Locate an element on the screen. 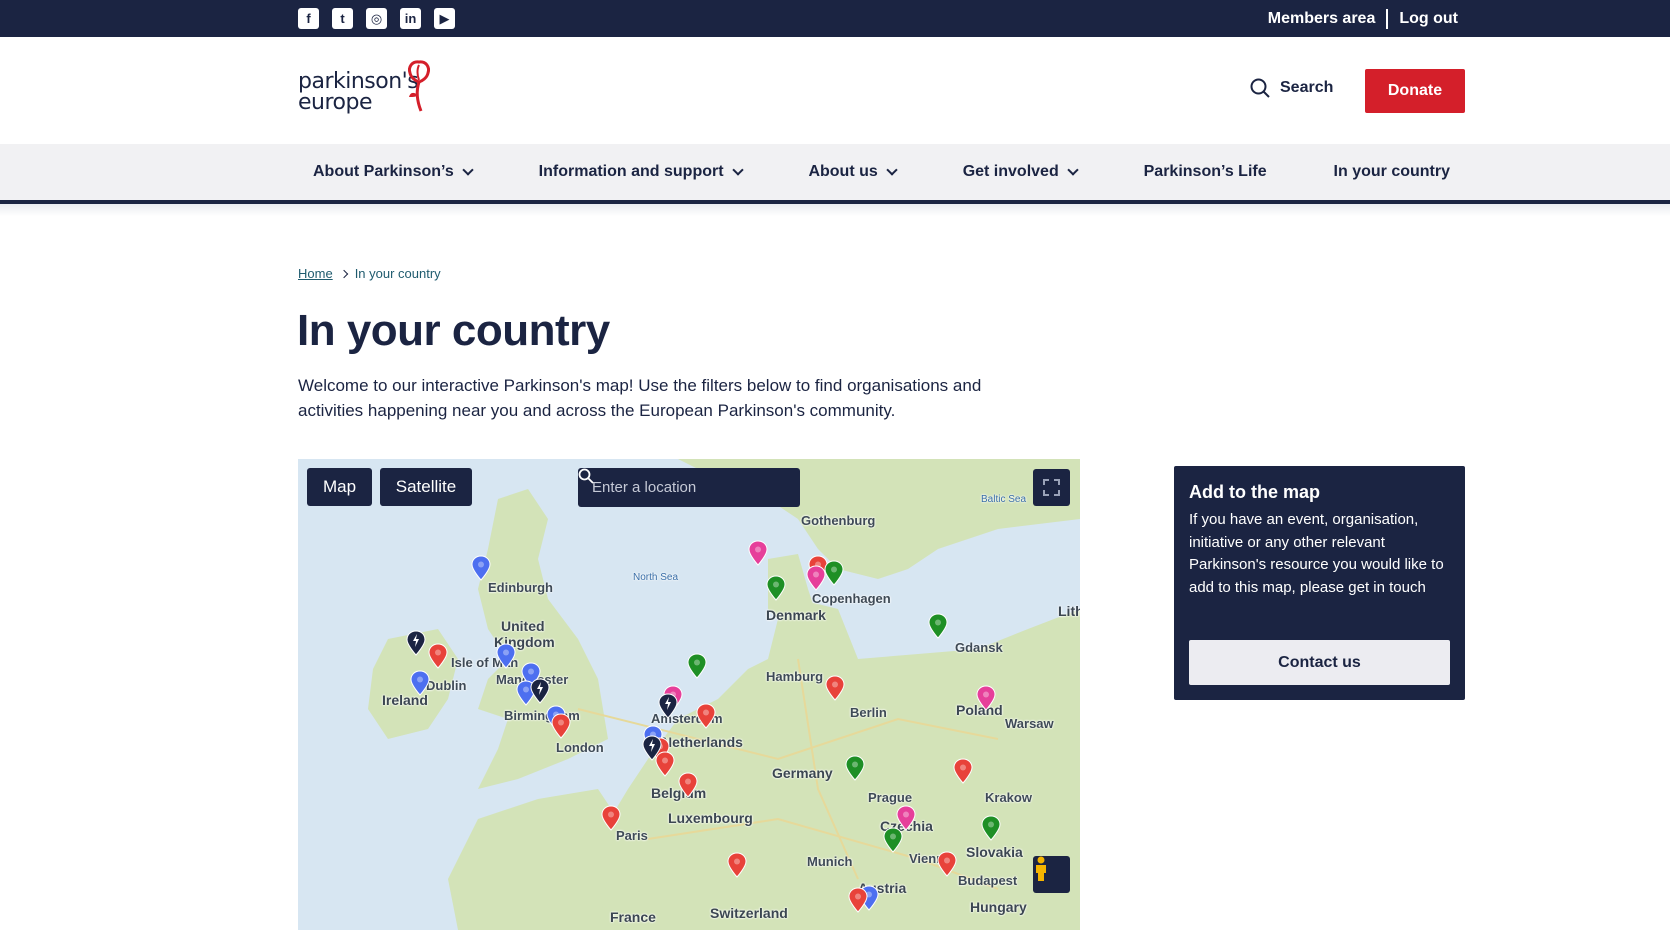  nav-label: About Parkinson’s is located at coordinates (383, 171).